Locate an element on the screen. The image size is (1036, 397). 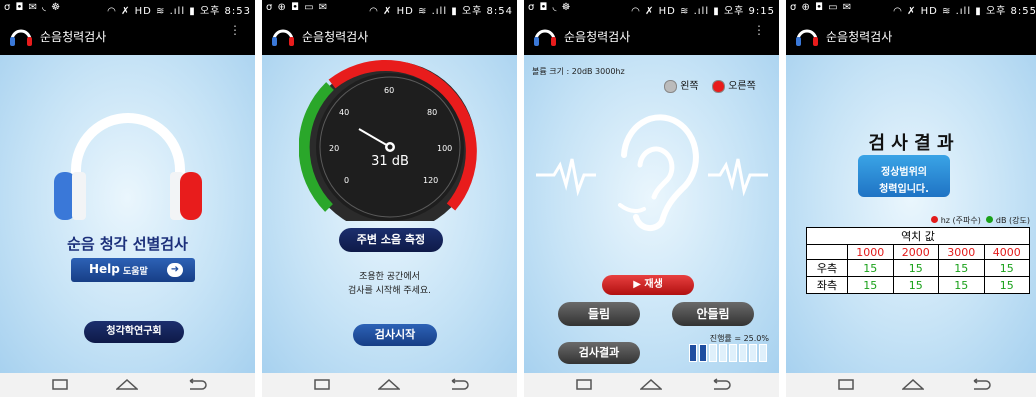
table-title: 역치 값 is located at coordinates (918, 236).